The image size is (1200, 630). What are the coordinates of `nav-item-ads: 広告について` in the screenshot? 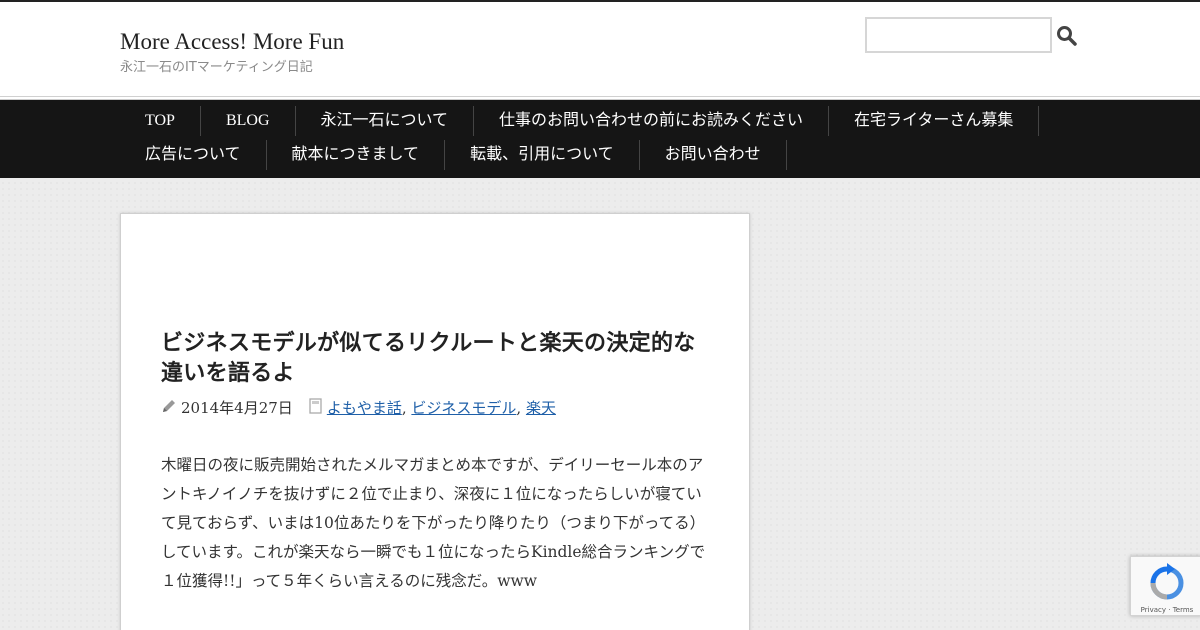 It's located at (193, 155).